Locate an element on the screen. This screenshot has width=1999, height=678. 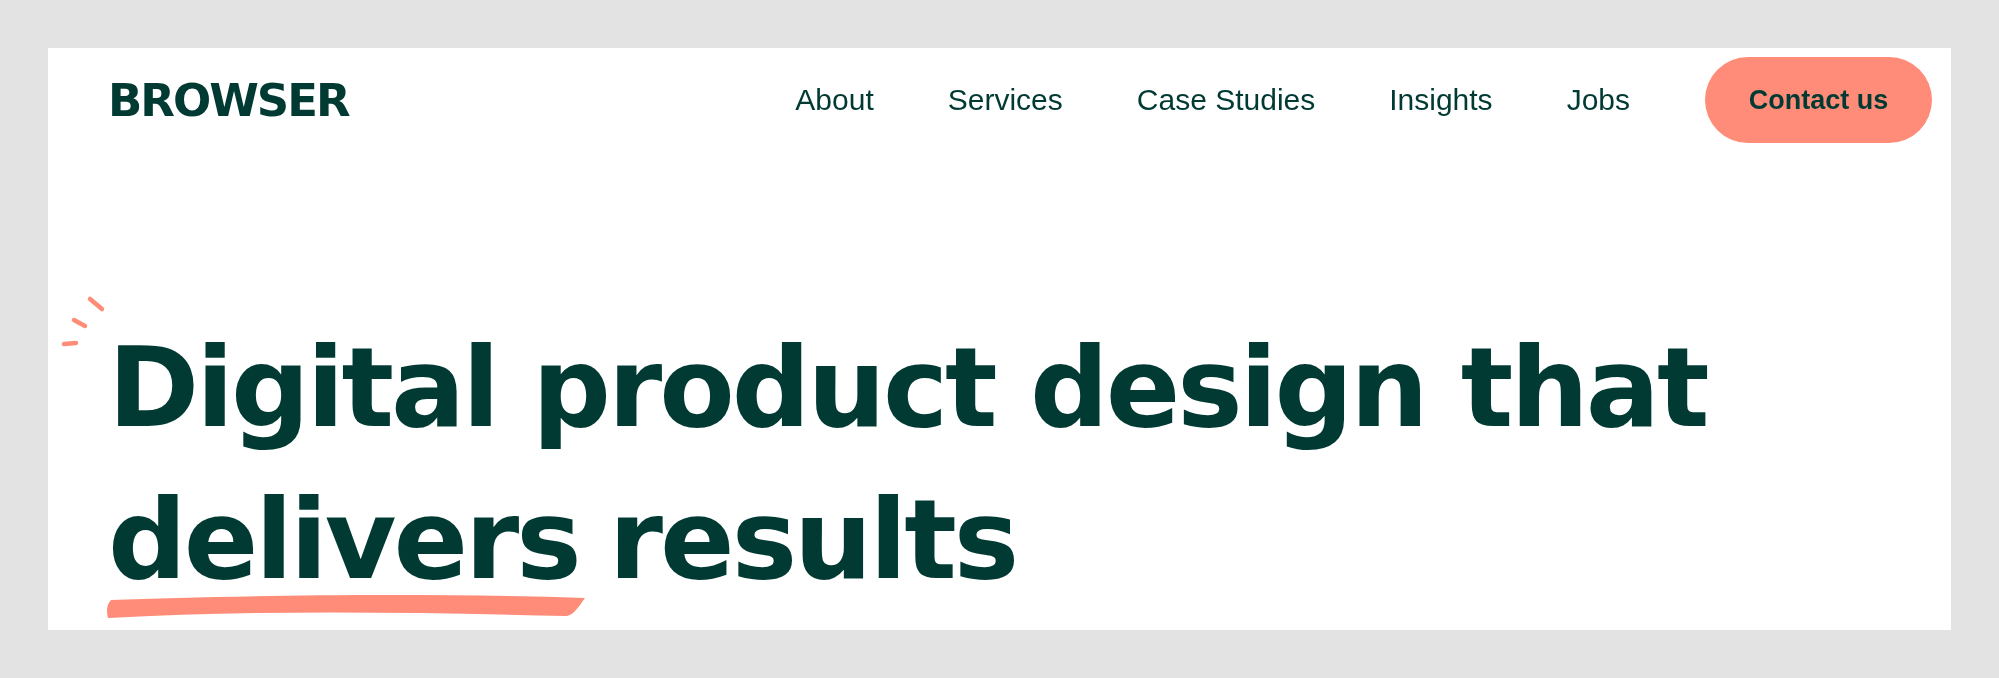
nav-link: Case Studies is located at coordinates (1226, 100).